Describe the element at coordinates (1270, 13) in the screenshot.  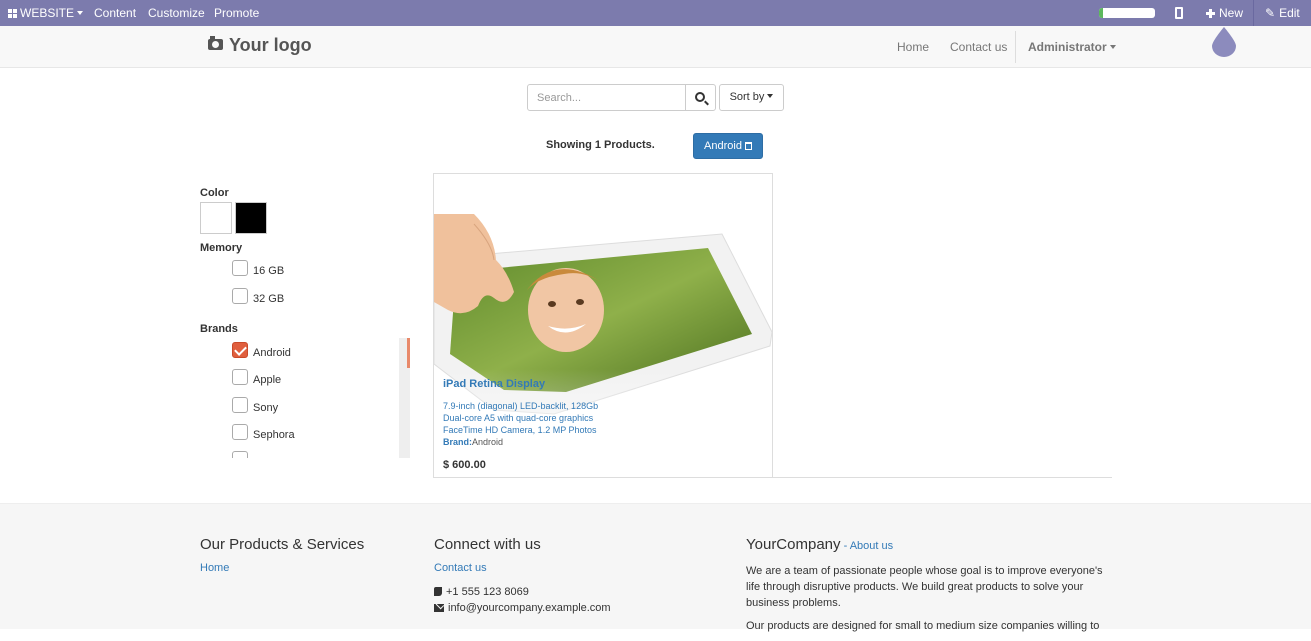
I see `pencil-icon: ✎` at that location.